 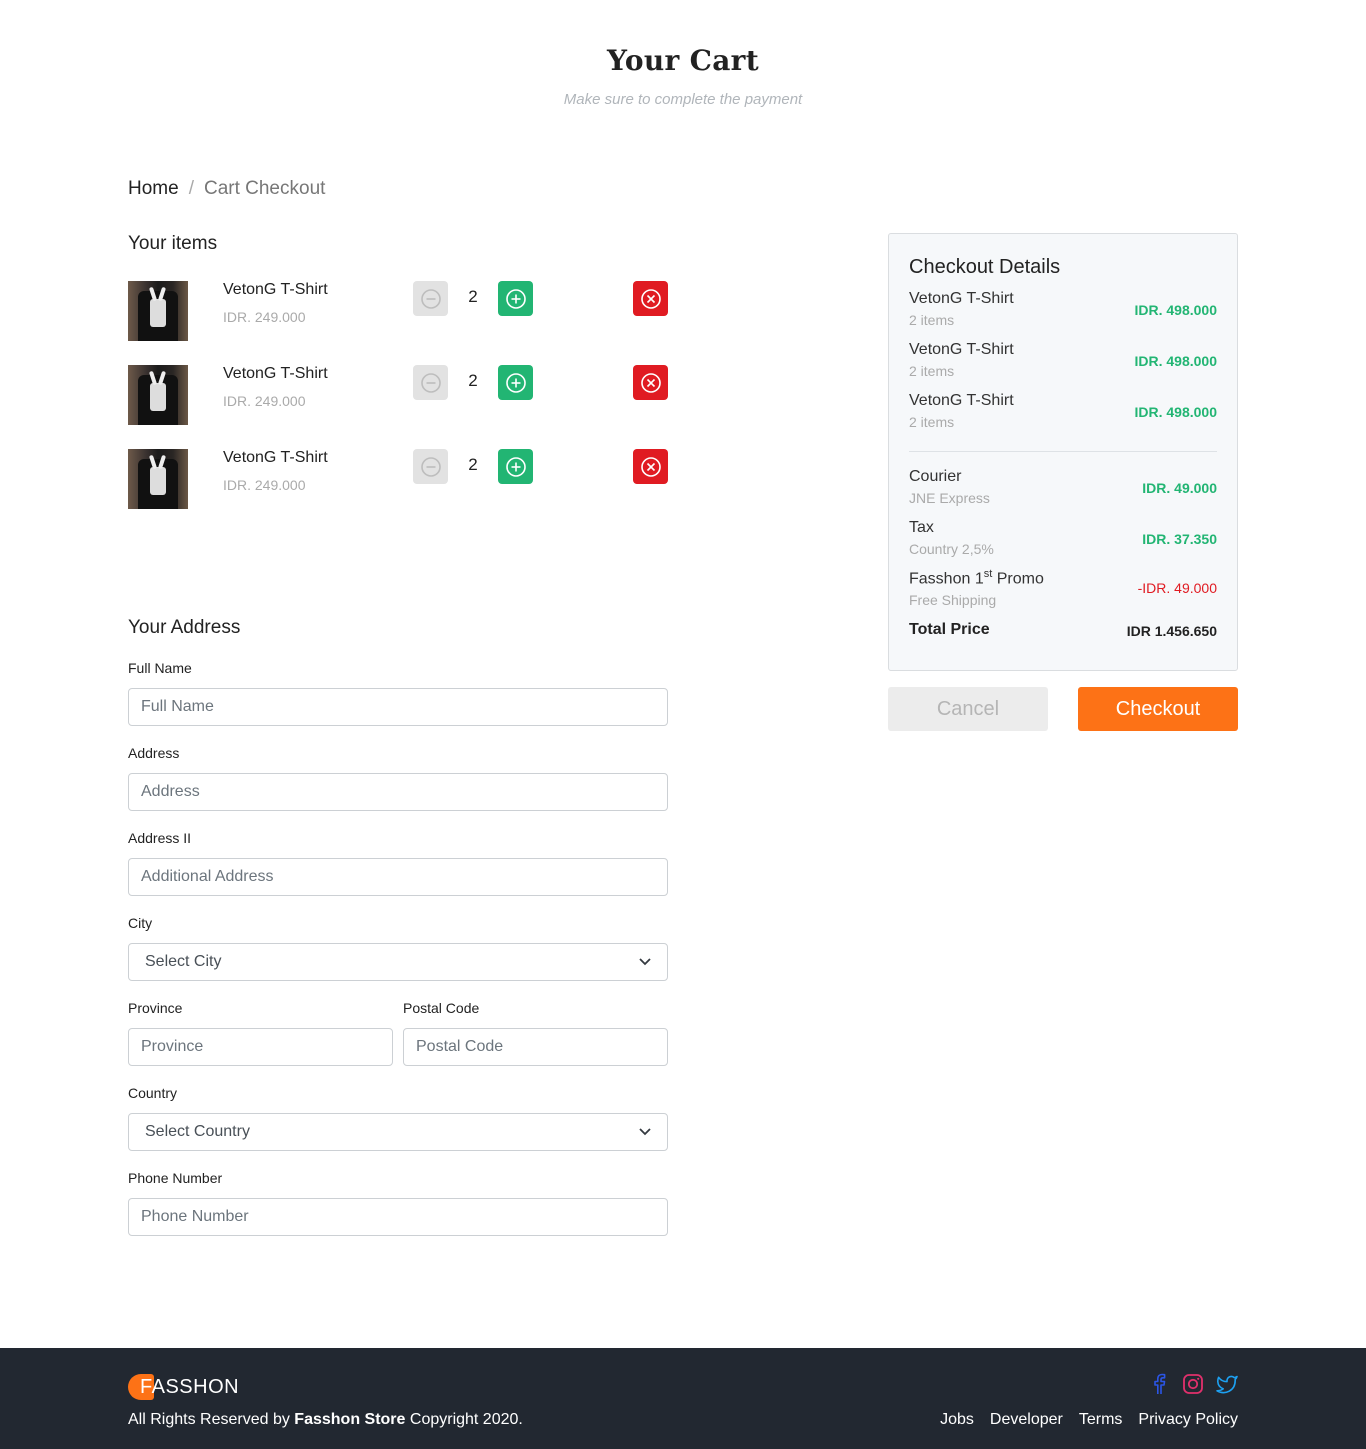 I want to click on page-subtitle: Make sure to complete the payment, so click(x=683, y=99).